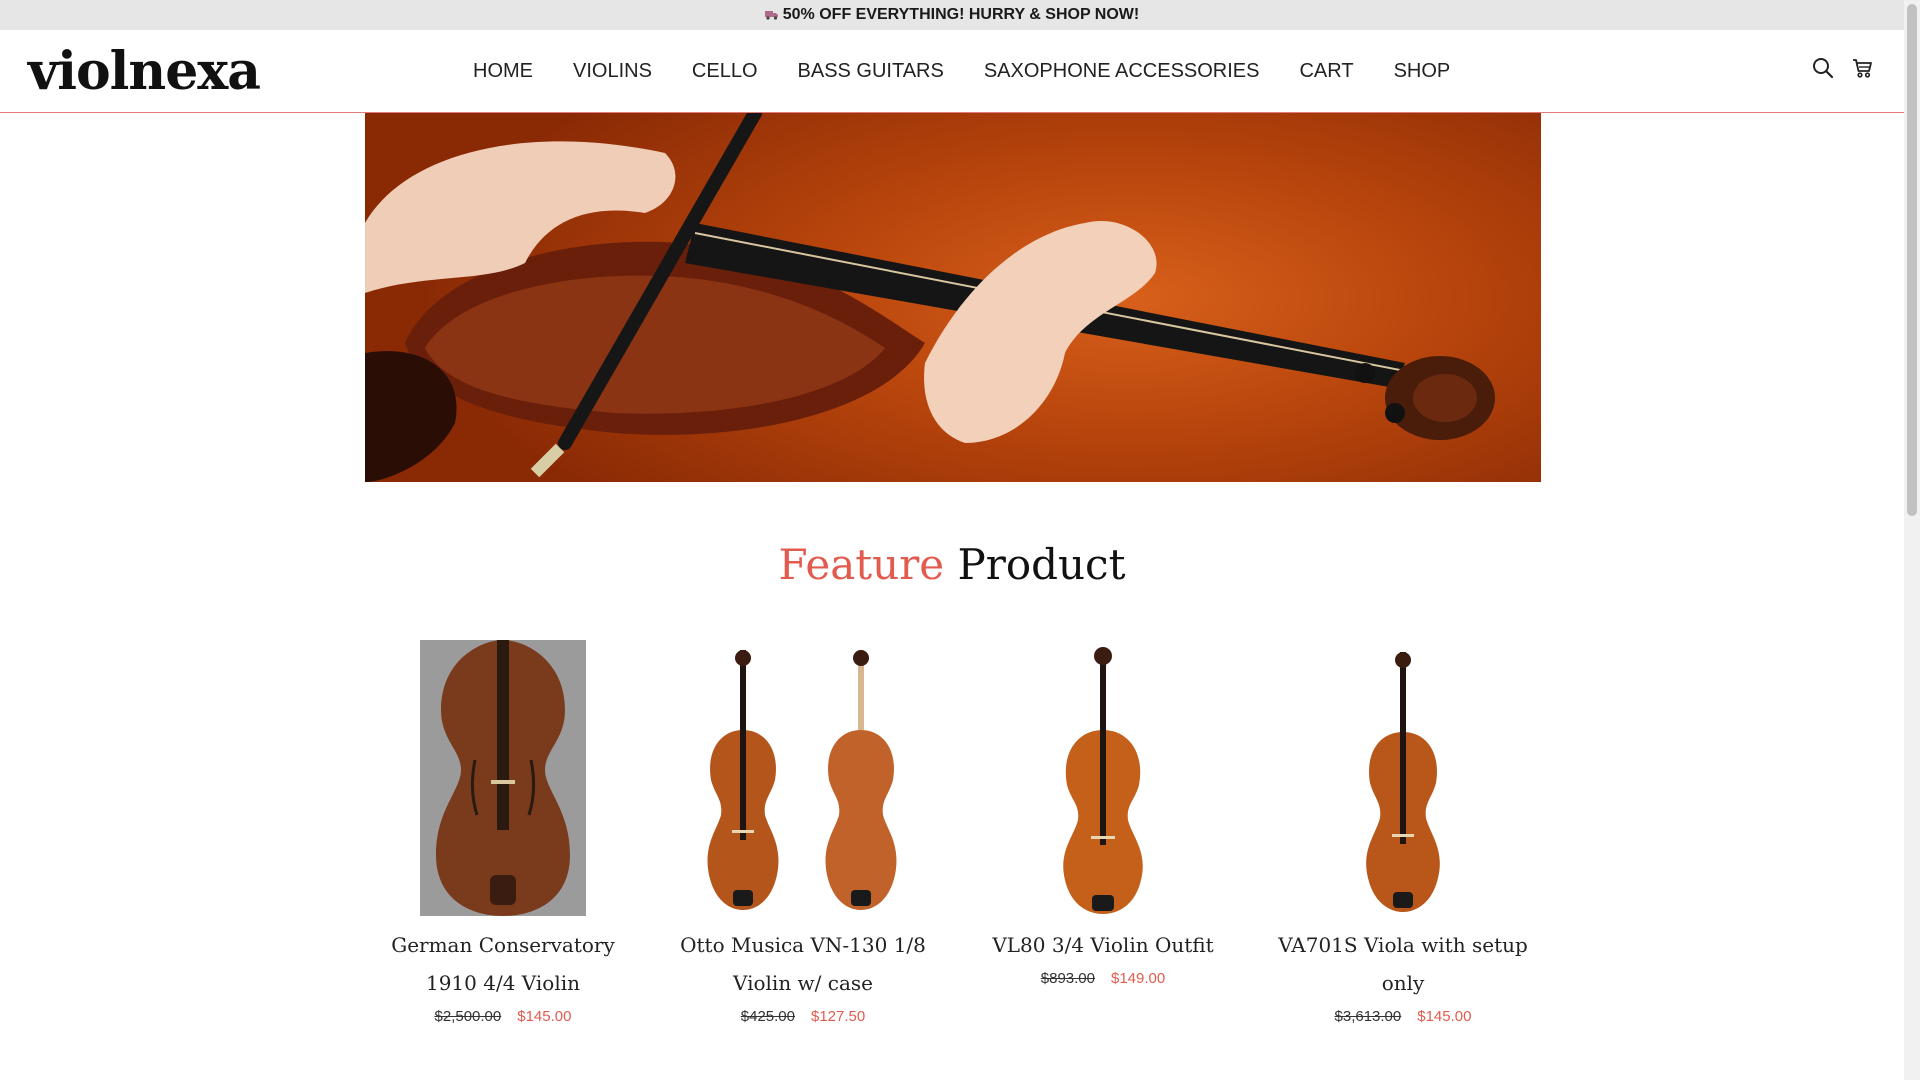  Describe the element at coordinates (725, 71) in the screenshot. I see `nav-item-cello: CELLO` at that location.